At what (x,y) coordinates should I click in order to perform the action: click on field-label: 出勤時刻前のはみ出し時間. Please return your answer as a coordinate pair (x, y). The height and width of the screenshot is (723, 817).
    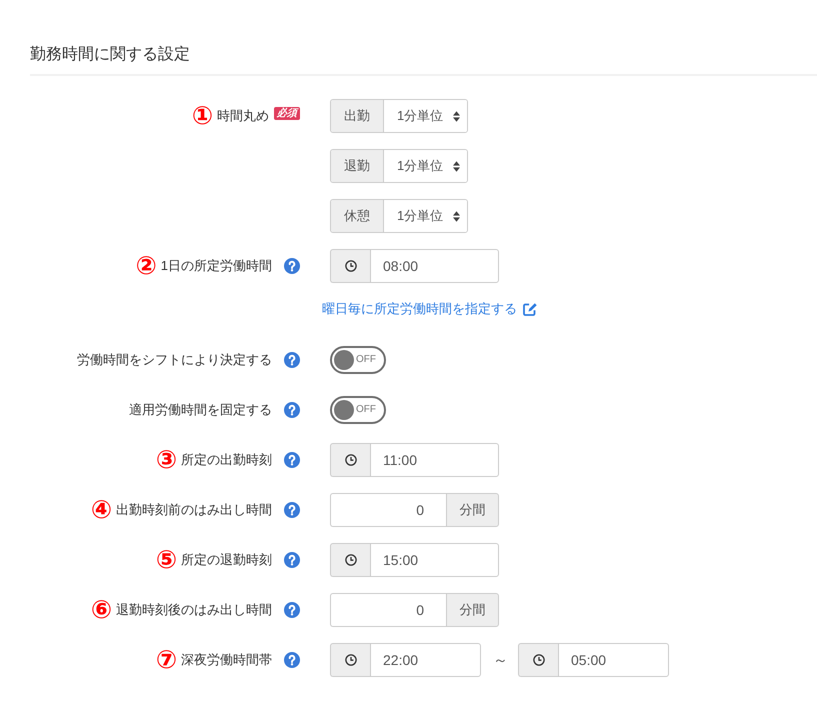
    Looking at the image, I should click on (194, 510).